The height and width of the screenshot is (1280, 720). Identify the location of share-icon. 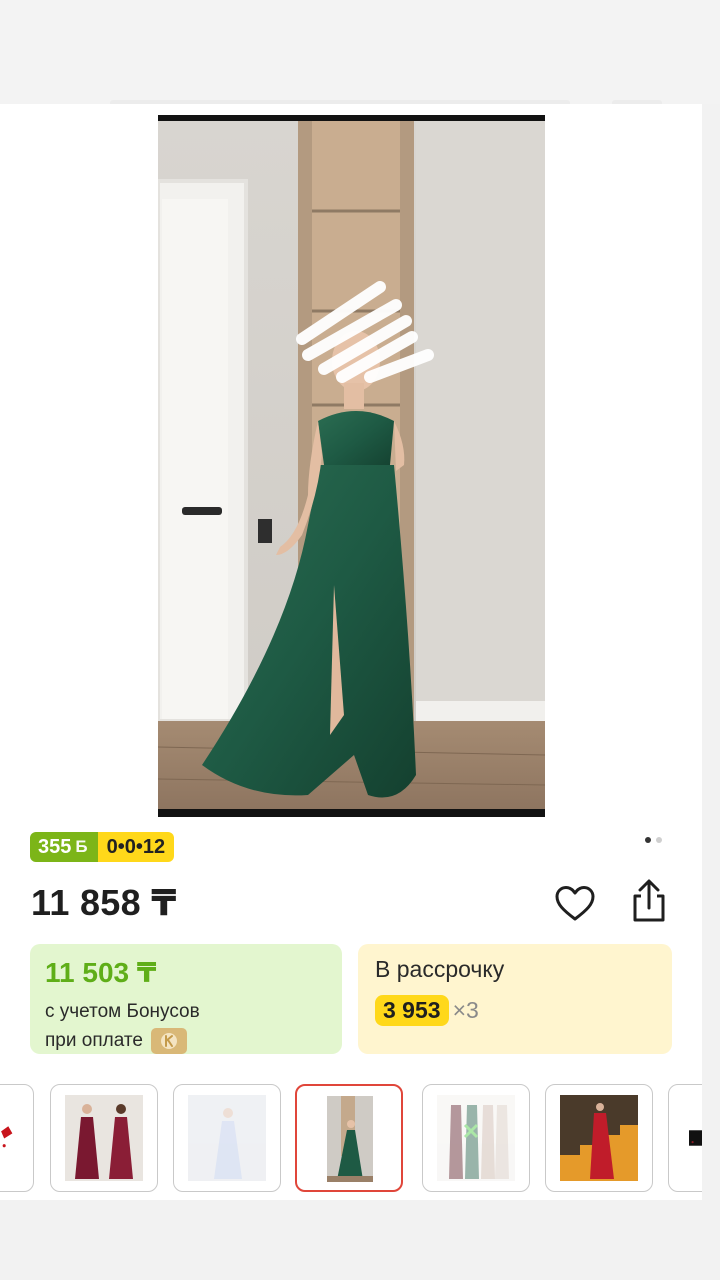
(649, 900).